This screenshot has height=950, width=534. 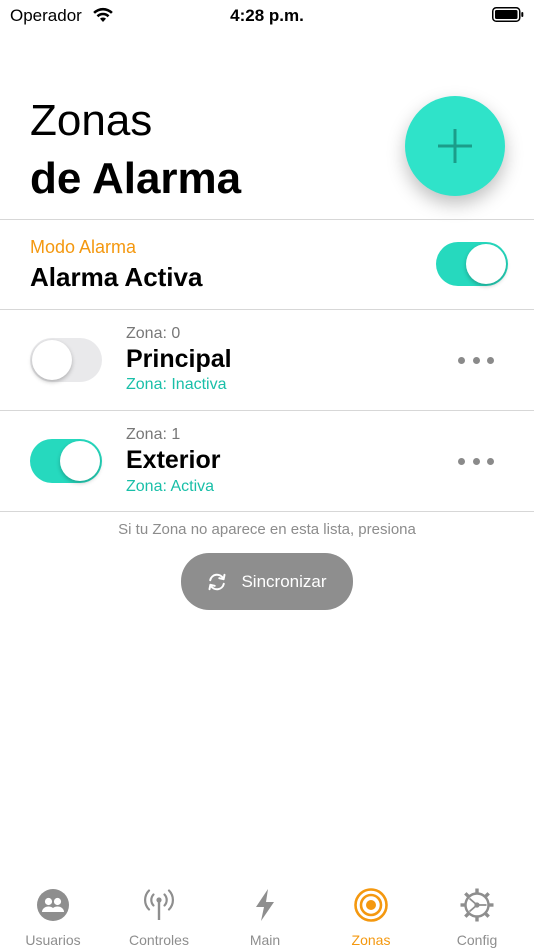 What do you see at coordinates (91, 120) in the screenshot?
I see `page-title-line1: Zonas` at bounding box center [91, 120].